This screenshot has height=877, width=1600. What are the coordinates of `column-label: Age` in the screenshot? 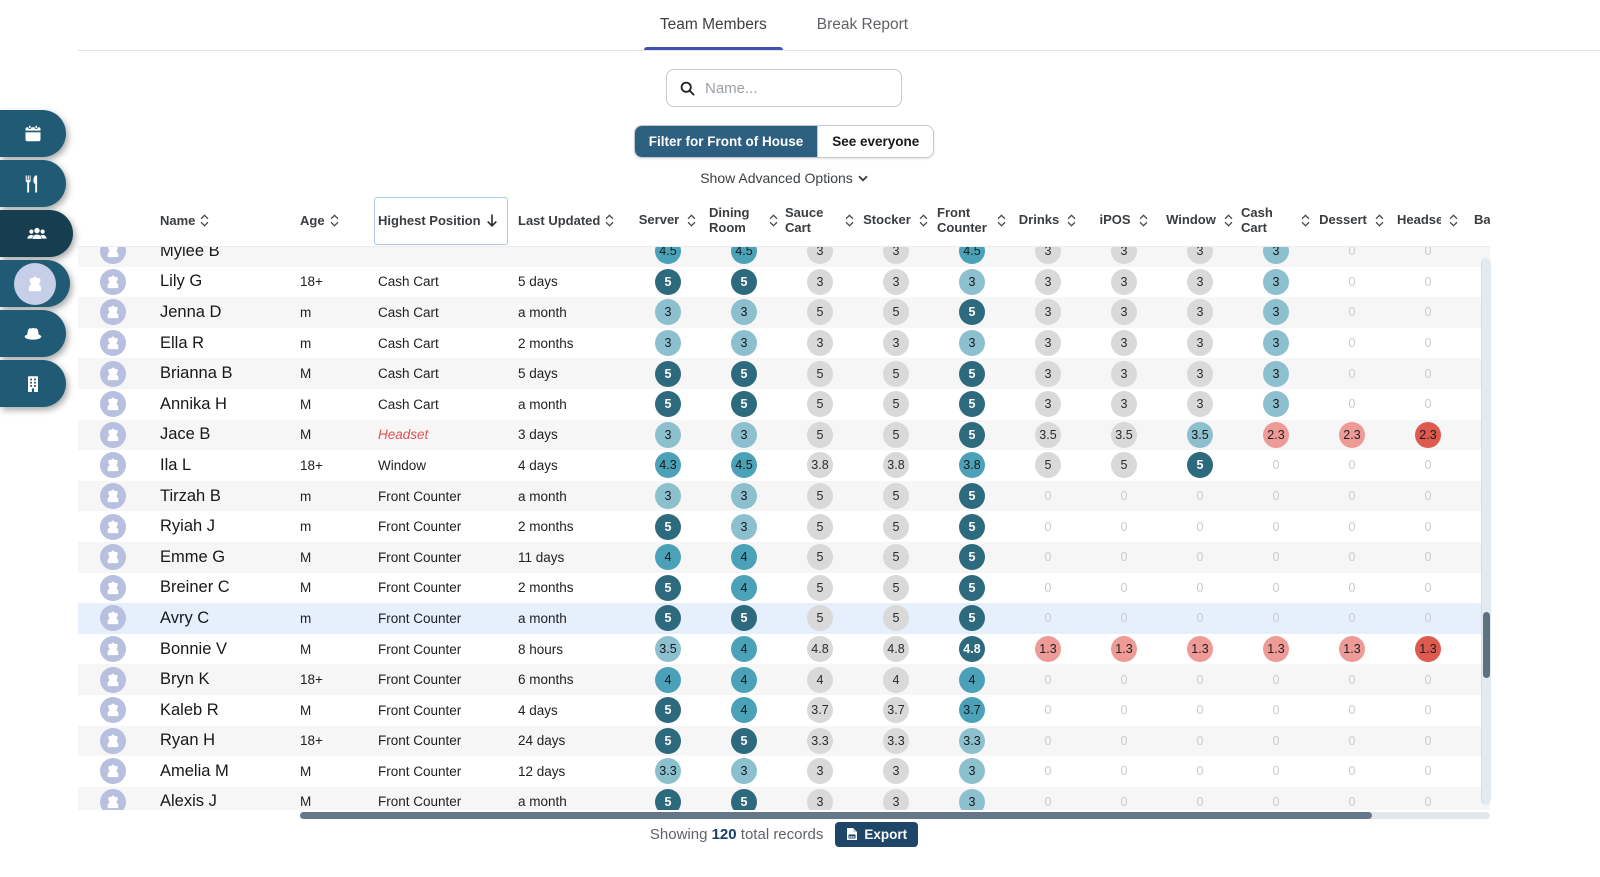 It's located at (312, 220).